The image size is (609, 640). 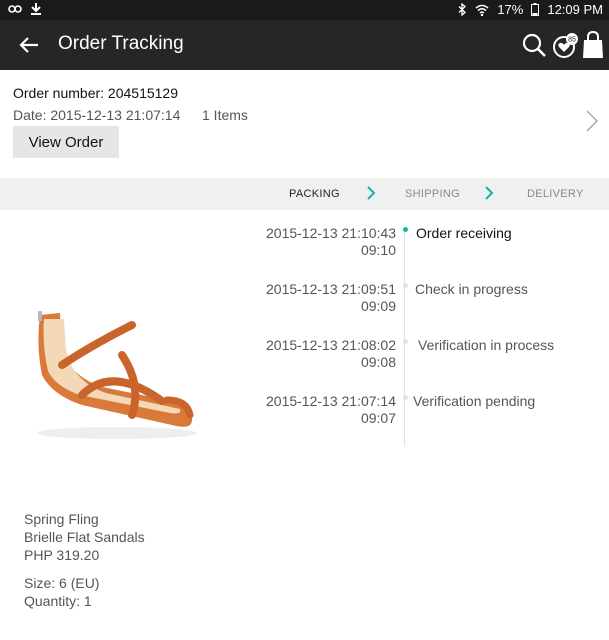 What do you see at coordinates (378, 250) in the screenshot?
I see `timeline-time: 09:10` at bounding box center [378, 250].